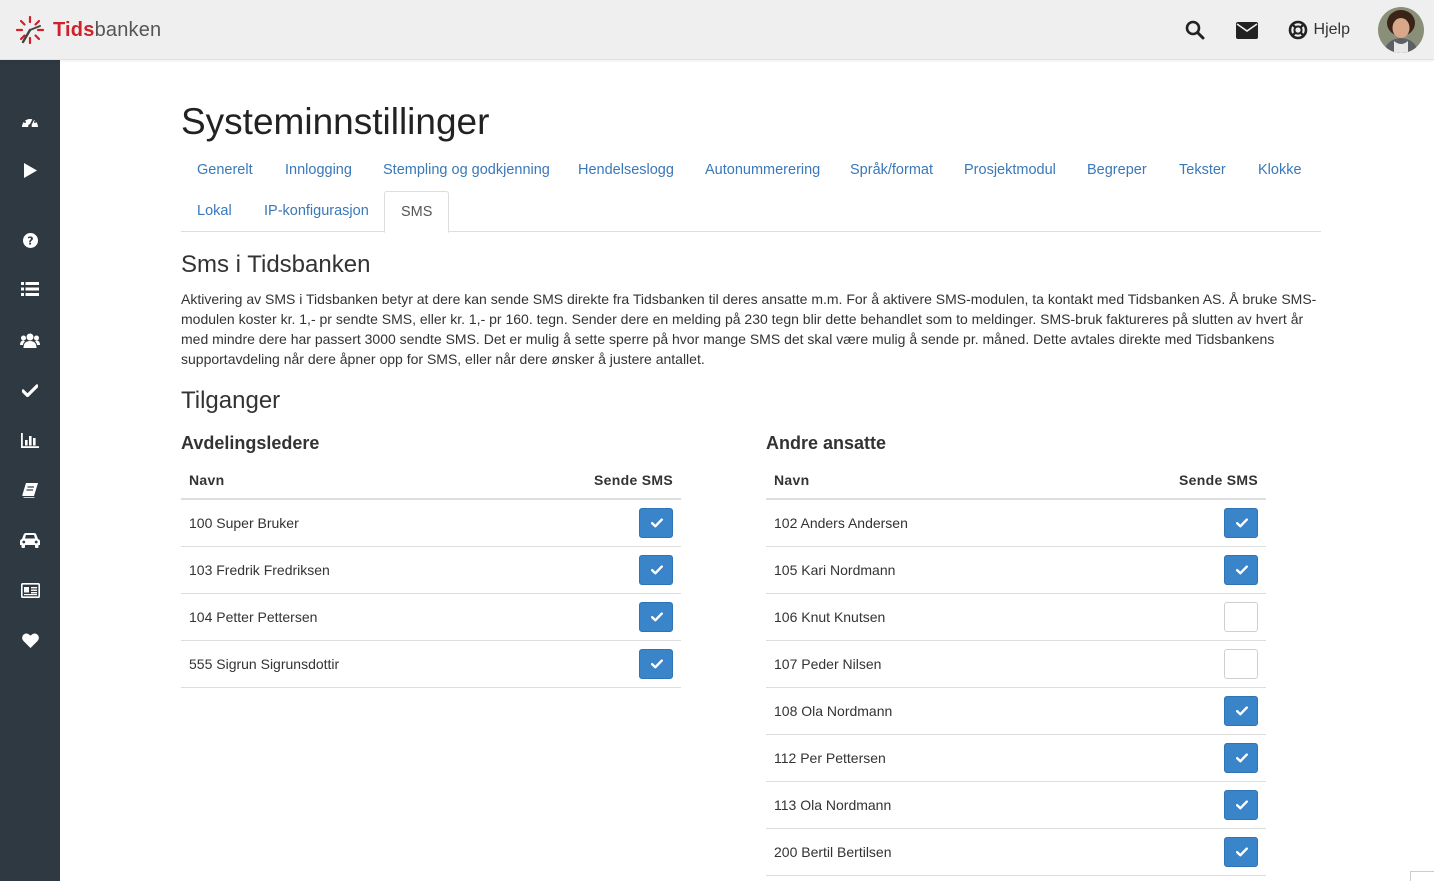 This screenshot has height=881, width=1434. I want to click on table-row: 200 Bertil Bertilsen, so click(1016, 852).